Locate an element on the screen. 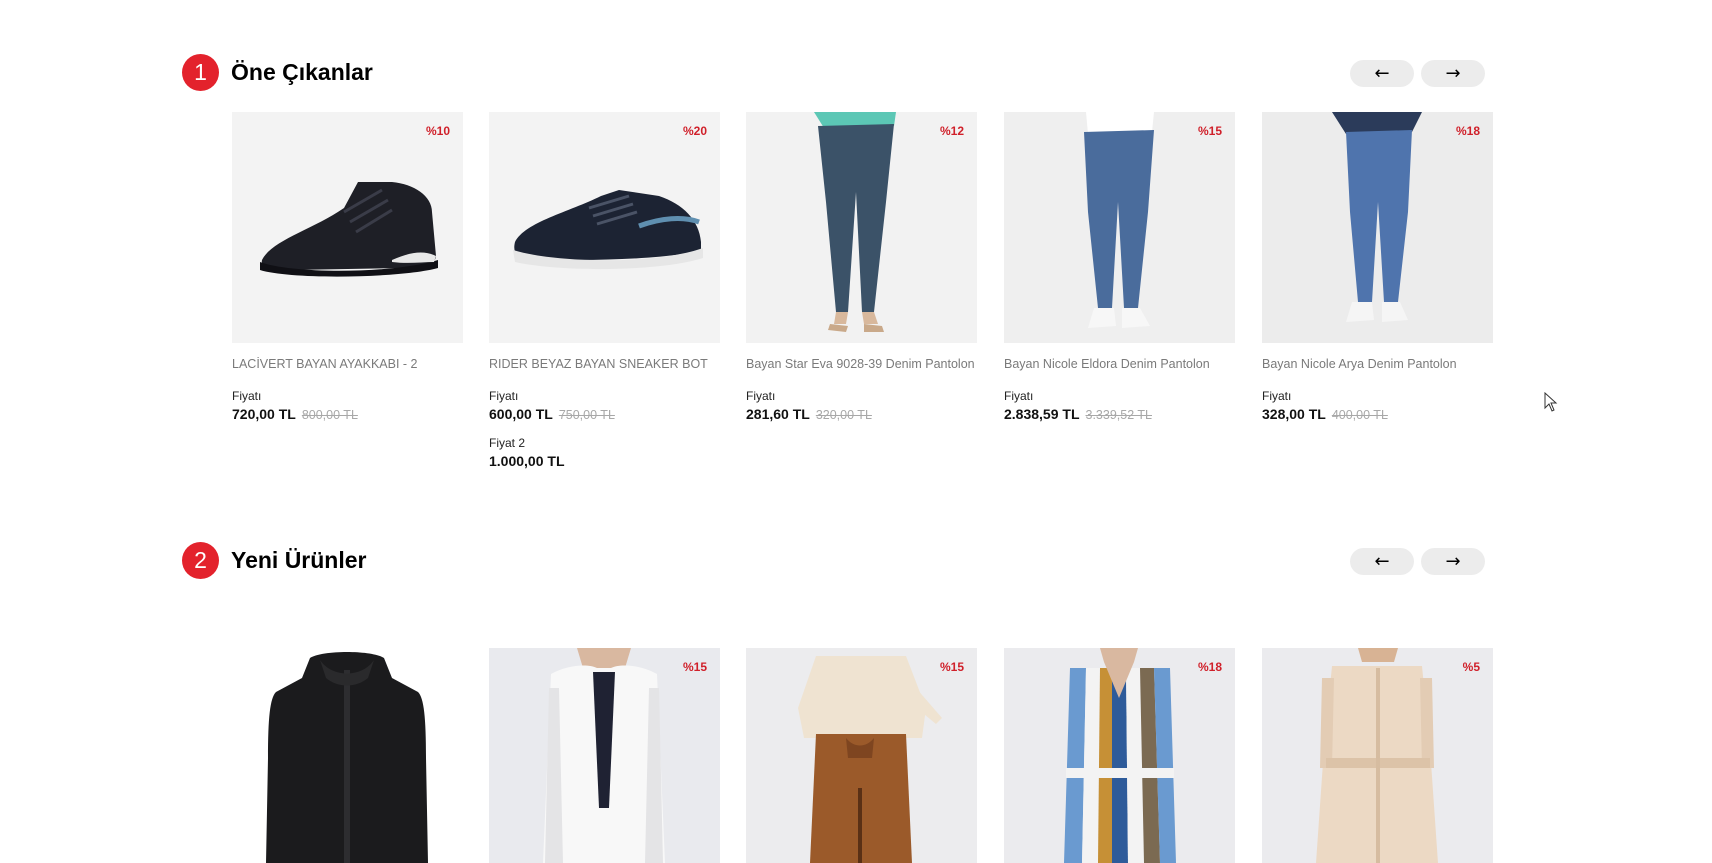  old-price: 800,00 TL is located at coordinates (329, 415).